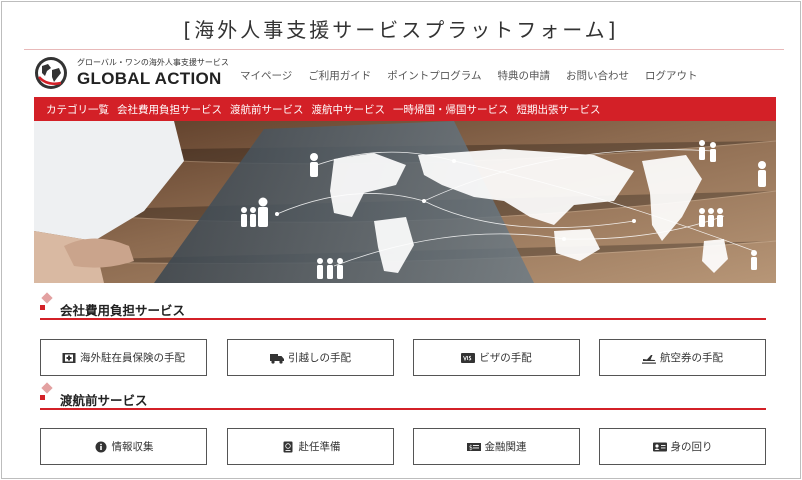  I want to click on category-item-during-stay: 渡航中サービス, so click(349, 109).